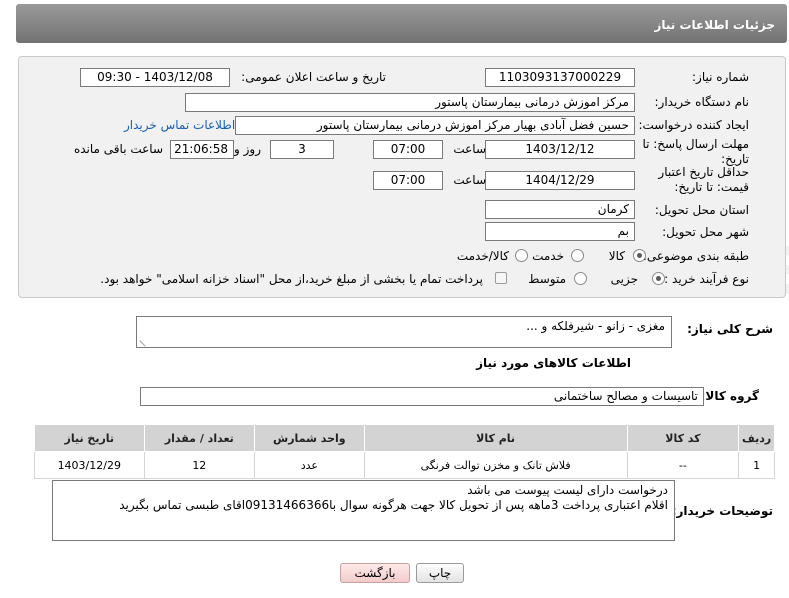 This screenshot has width=789, height=598. I want to click on goods-group-field: تاسیسات و مصالح ساختمانی, so click(422, 396).